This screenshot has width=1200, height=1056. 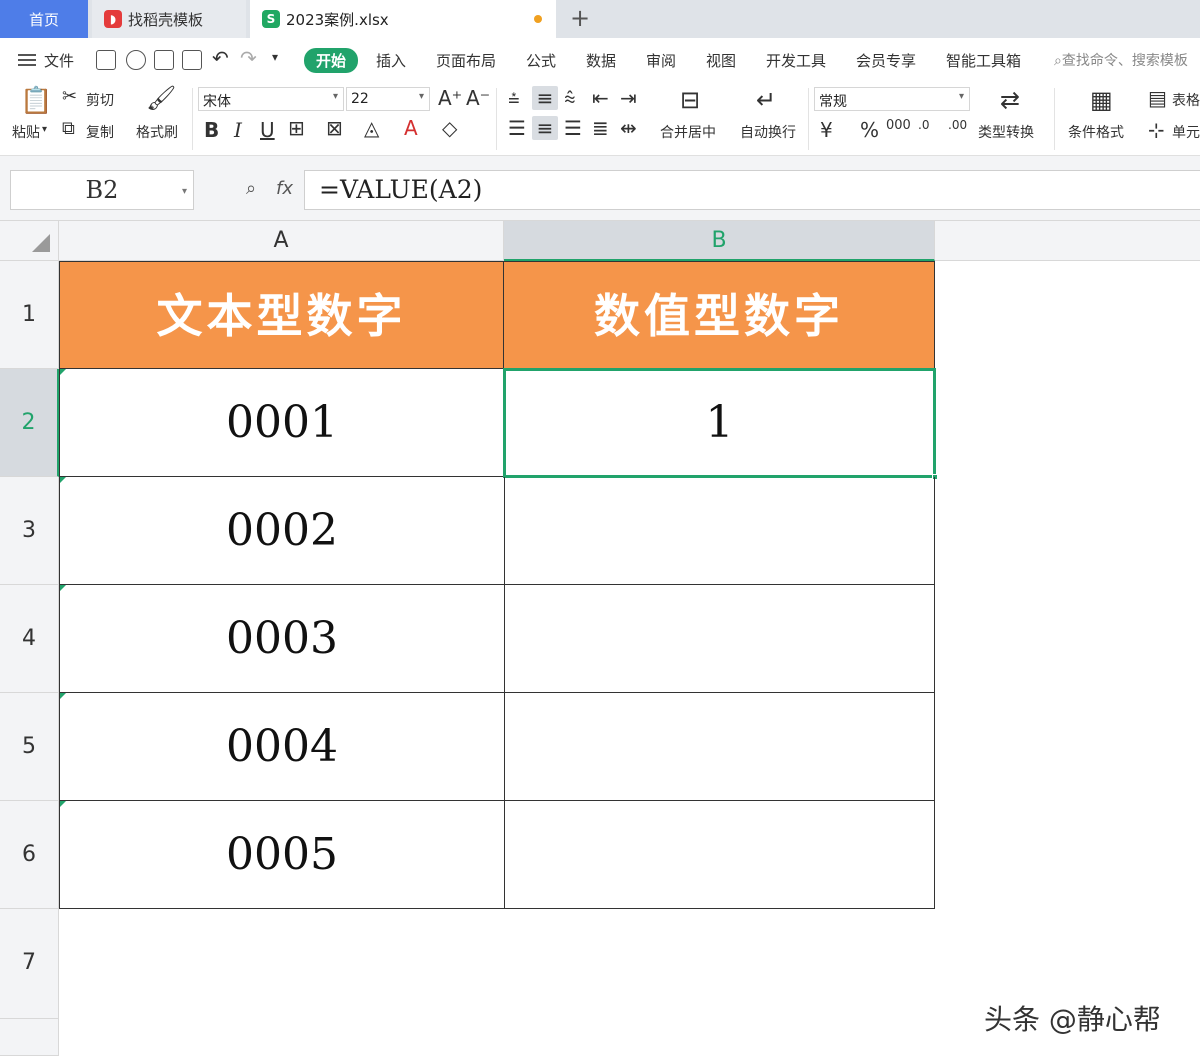 What do you see at coordinates (220, 58) in the screenshot?
I see `undo-icon: ↶` at bounding box center [220, 58].